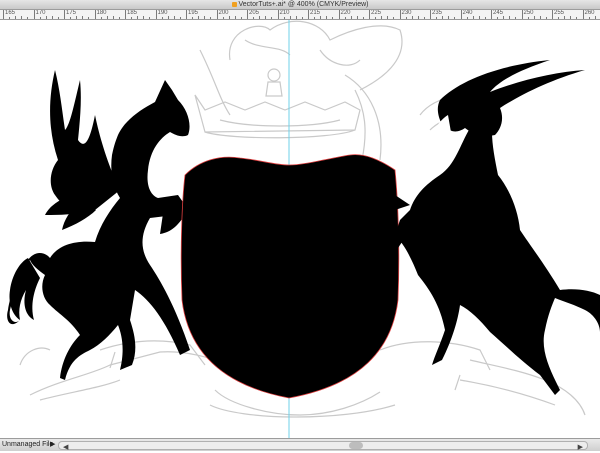  Describe the element at coordinates (559, 13) in the screenshot. I see `ruler-label: 255` at that location.